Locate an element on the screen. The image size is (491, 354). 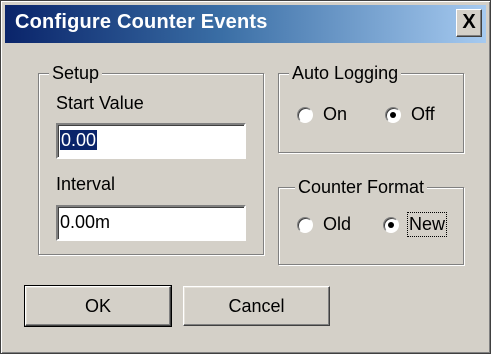
counter-format-legend: Counter Format is located at coordinates (361, 187).